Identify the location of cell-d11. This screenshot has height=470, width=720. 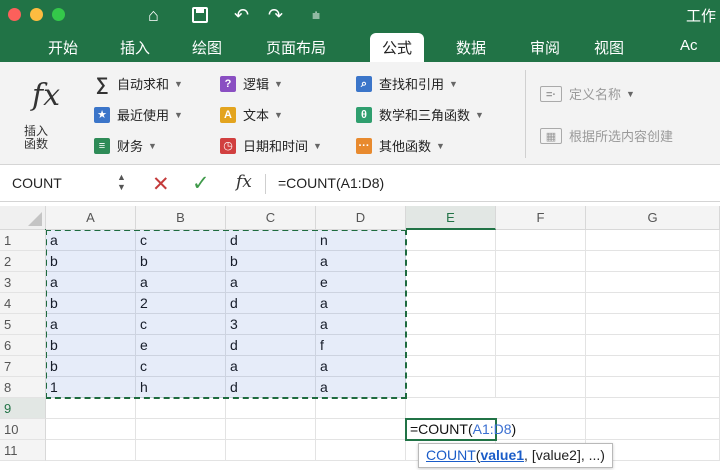
(361, 450).